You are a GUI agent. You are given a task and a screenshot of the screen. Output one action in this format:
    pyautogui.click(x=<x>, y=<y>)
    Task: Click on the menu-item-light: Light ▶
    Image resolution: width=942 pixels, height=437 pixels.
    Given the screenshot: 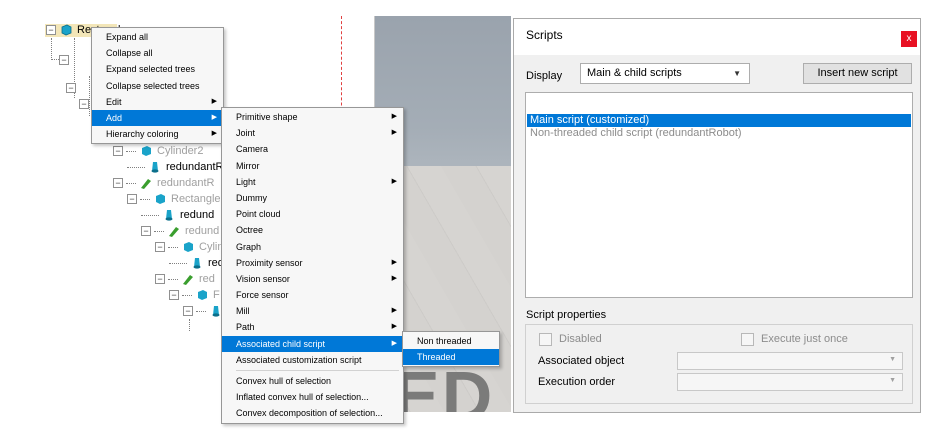 What is the action you would take?
    pyautogui.click(x=312, y=182)
    